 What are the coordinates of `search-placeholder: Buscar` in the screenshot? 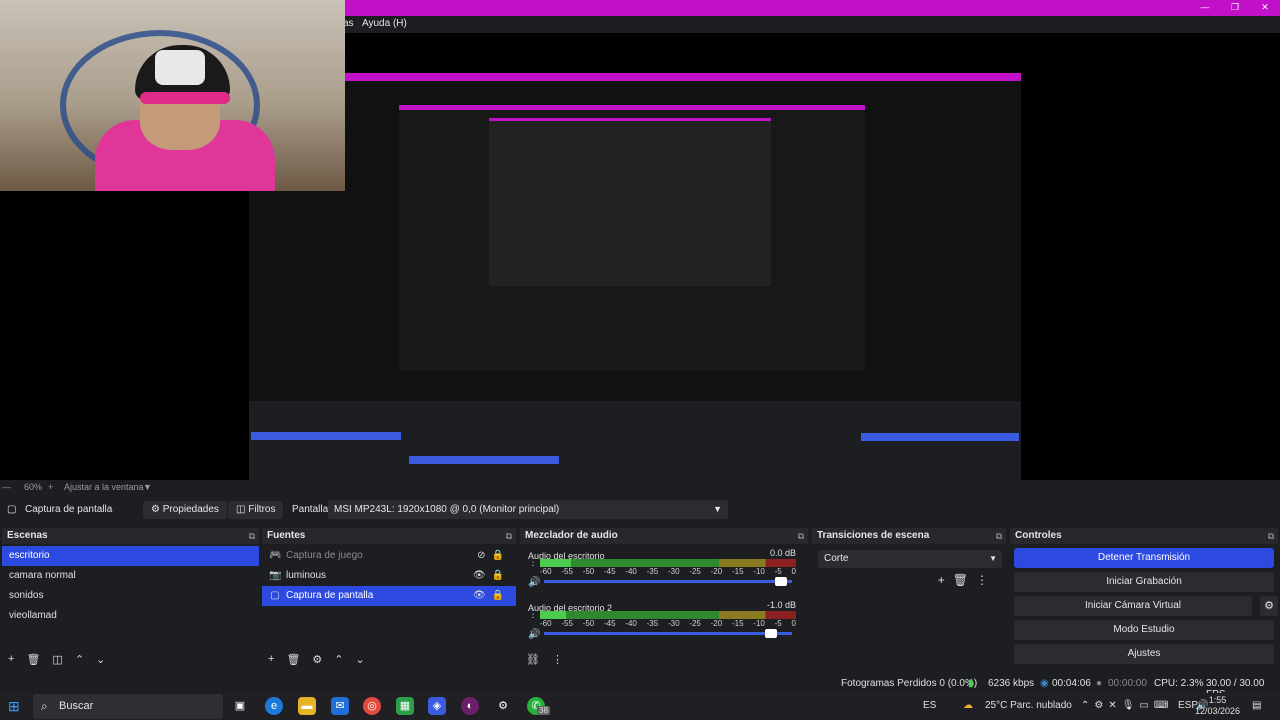 It's located at (76, 706).